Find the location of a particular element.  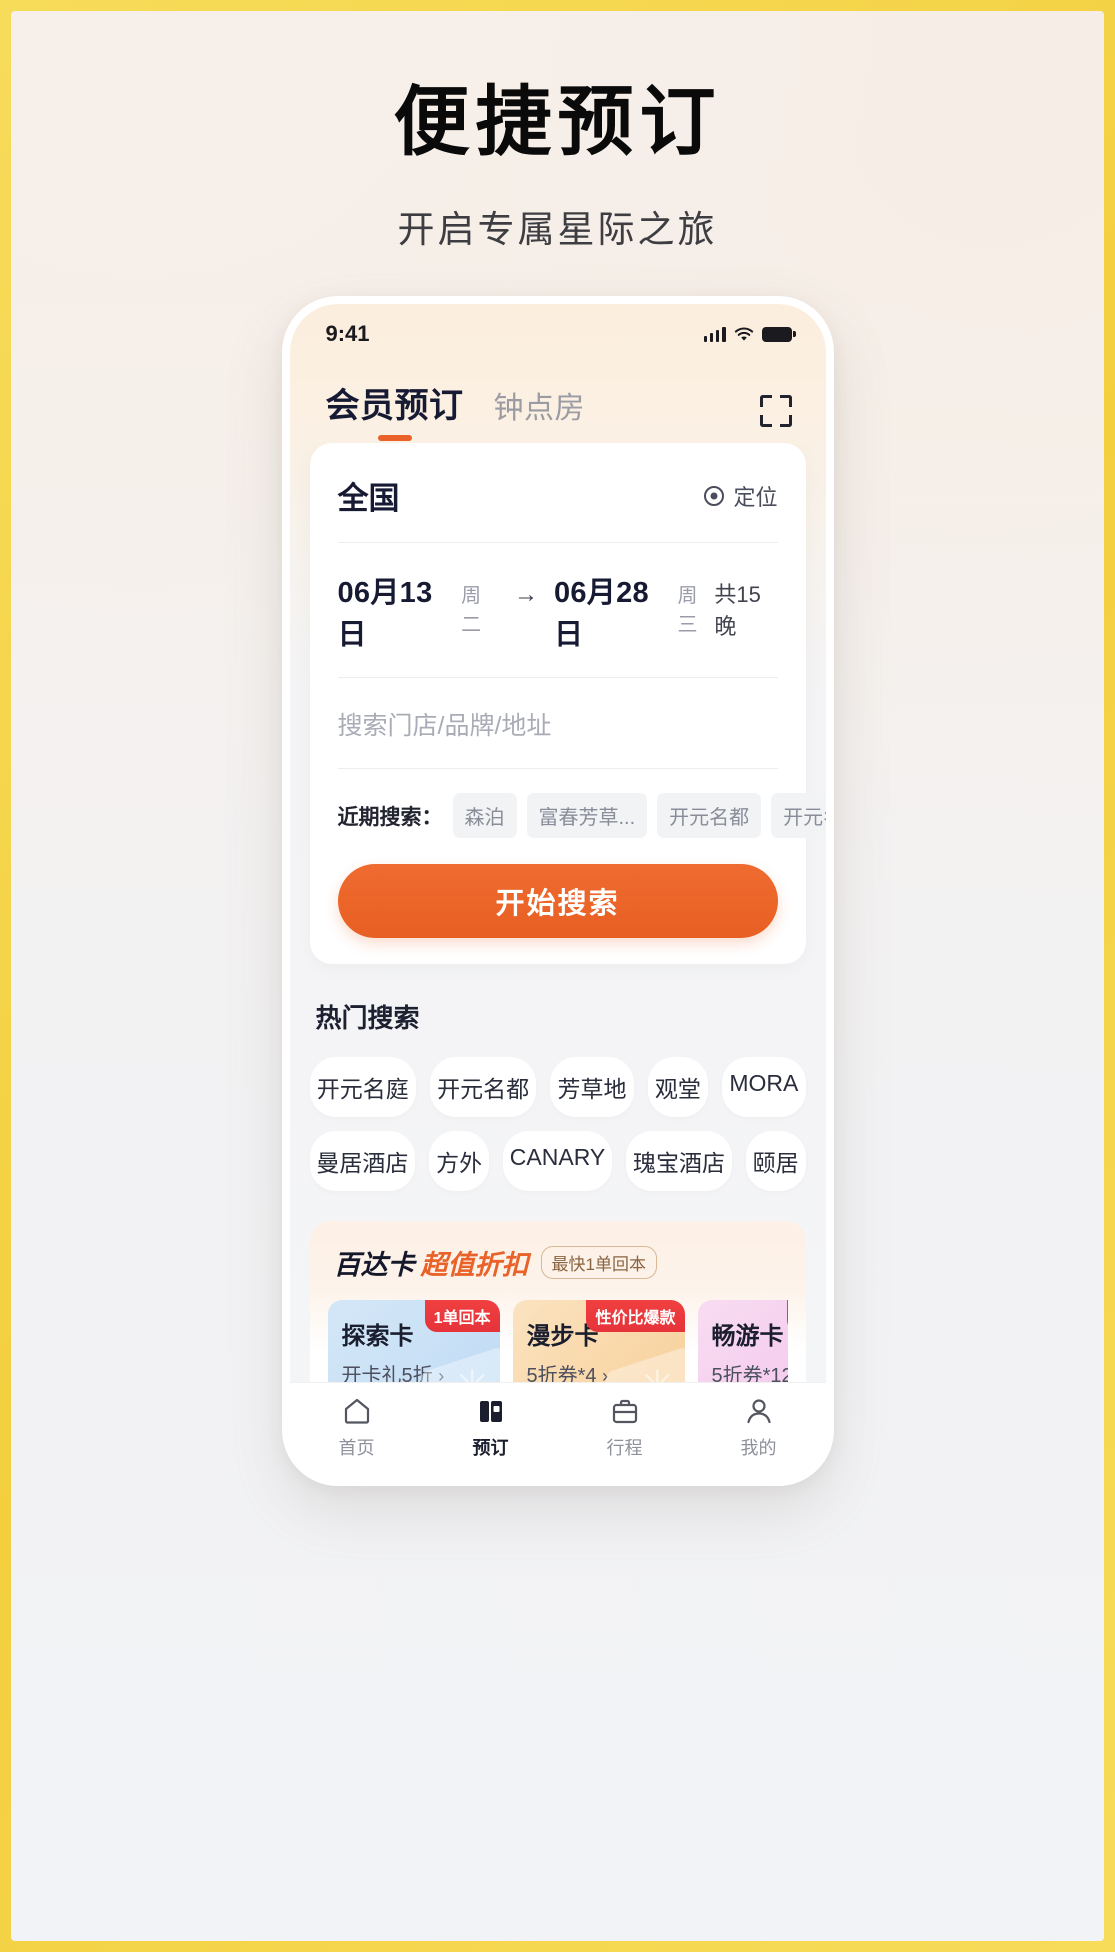

hot-chip: CANARY is located at coordinates (557, 1161).